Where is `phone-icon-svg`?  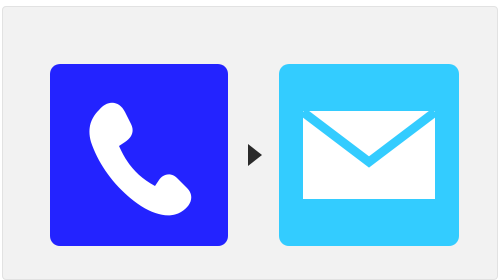 phone-icon-svg is located at coordinates (140, 159).